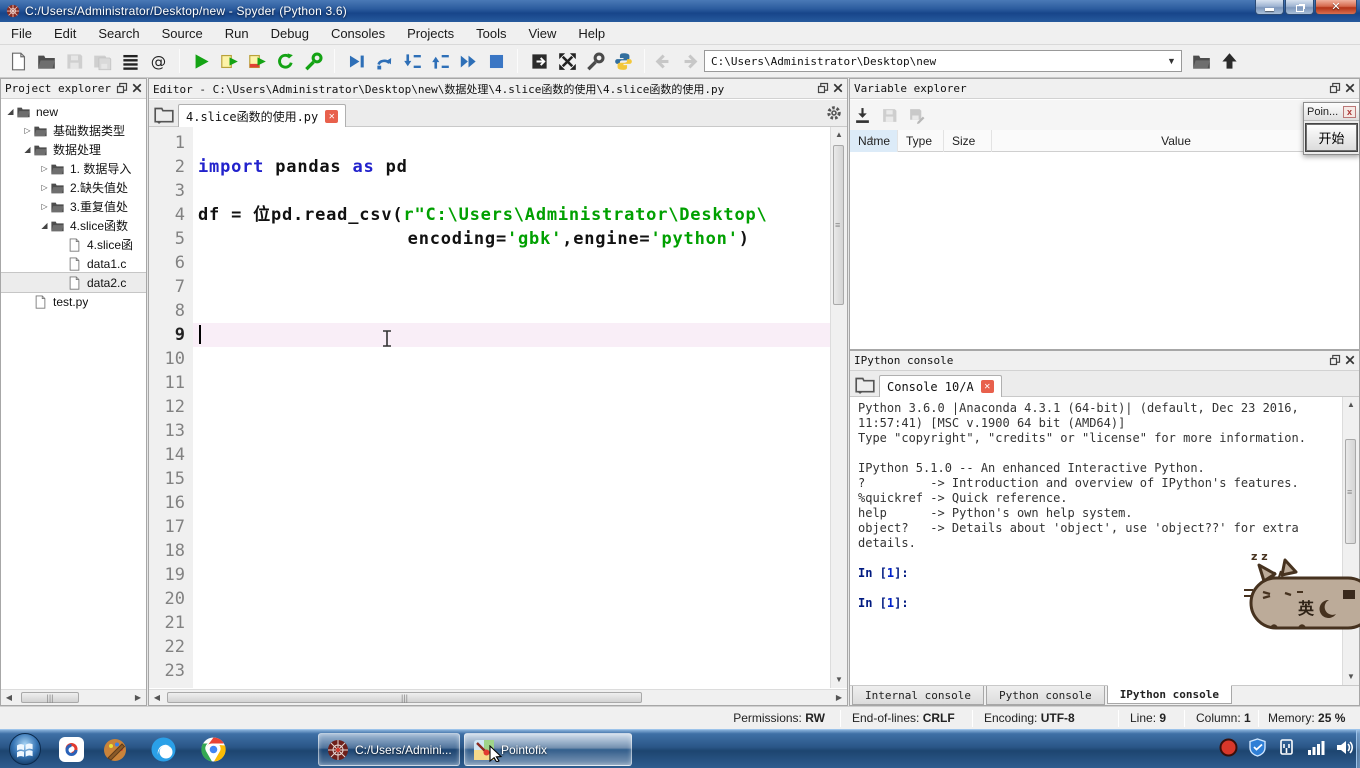 The height and width of the screenshot is (768, 1360). I want to click on working-directory-input, so click(943, 61).